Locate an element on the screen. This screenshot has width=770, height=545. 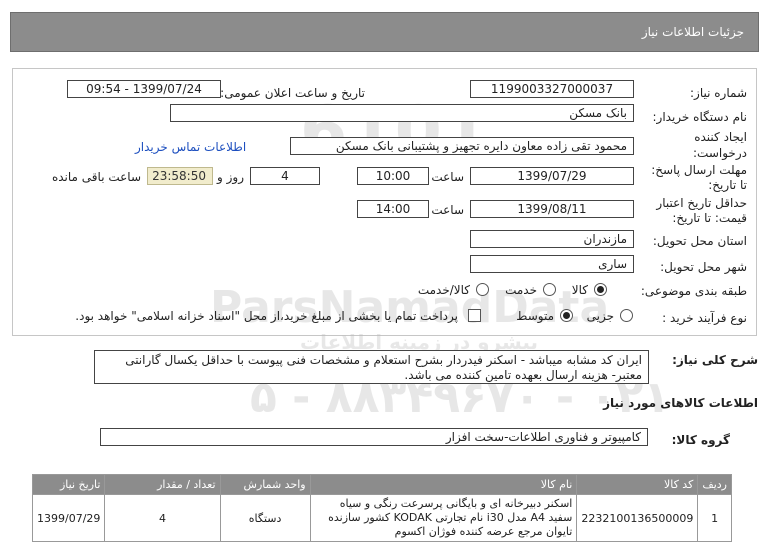
goods-group-label: گروه کالا: is located at coordinates (700, 440).